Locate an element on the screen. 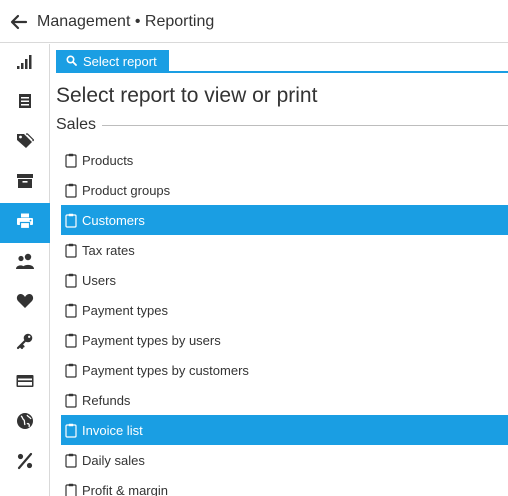  top-bar: Management • Reporting is located at coordinates (254, 21).